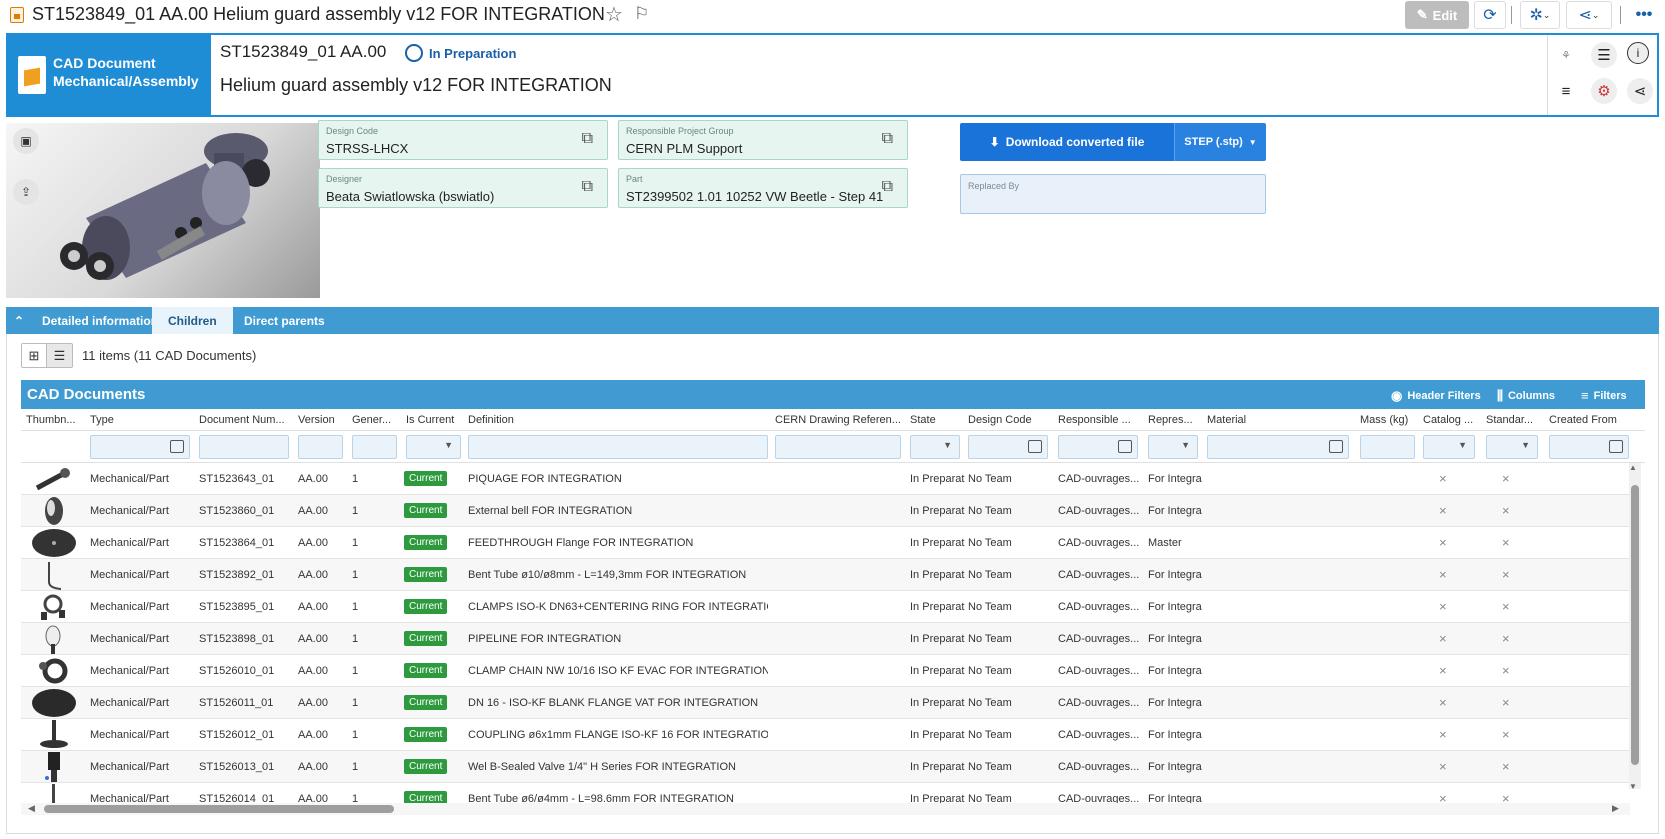 The image size is (1665, 839). I want to click on responsible-filter, so click(1098, 447).